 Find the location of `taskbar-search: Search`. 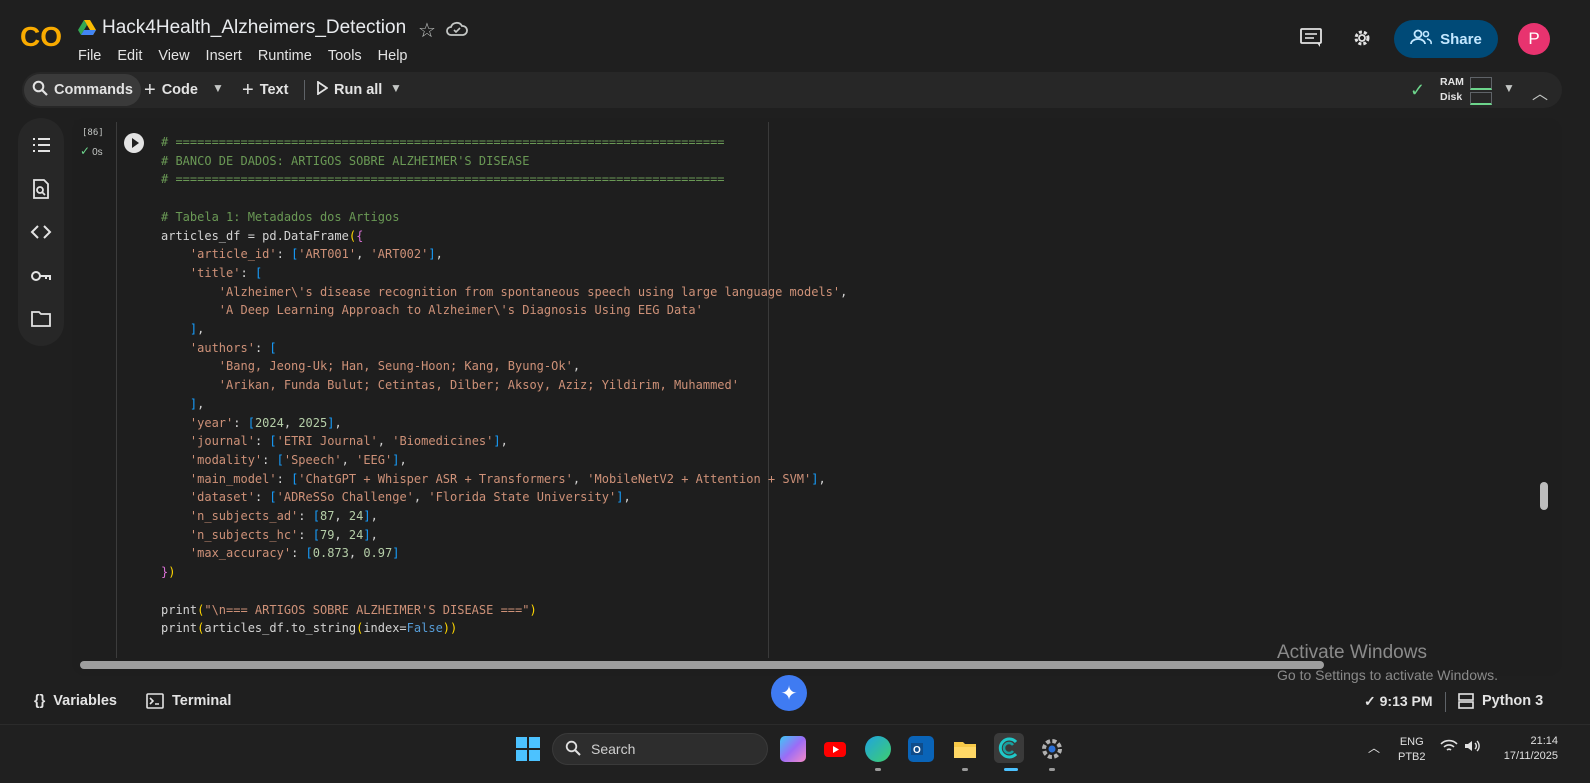

taskbar-search: Search is located at coordinates (660, 749).